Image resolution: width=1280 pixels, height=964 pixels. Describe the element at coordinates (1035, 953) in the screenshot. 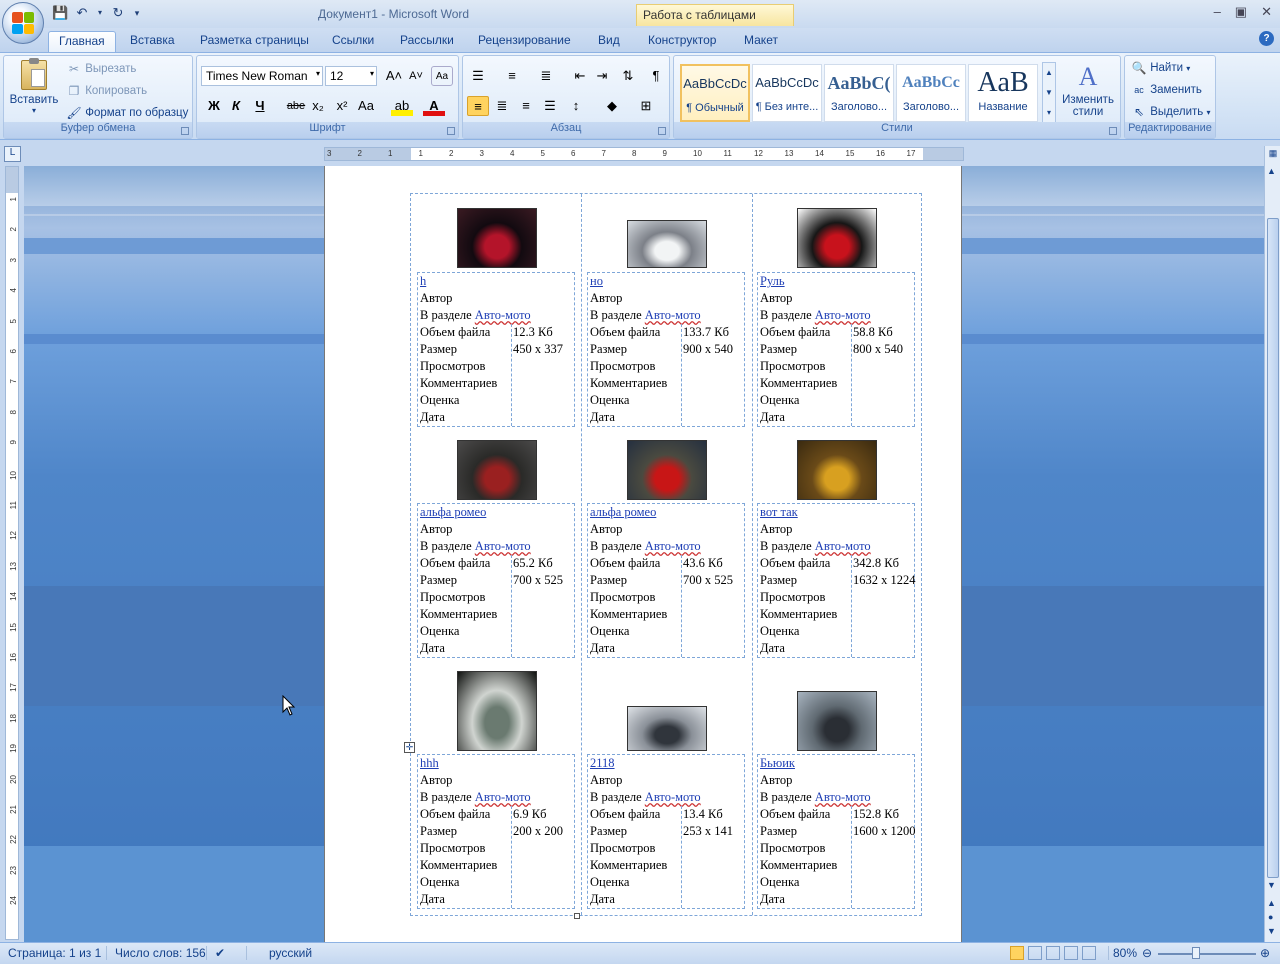

I see `full-screen-reading-icon` at that location.